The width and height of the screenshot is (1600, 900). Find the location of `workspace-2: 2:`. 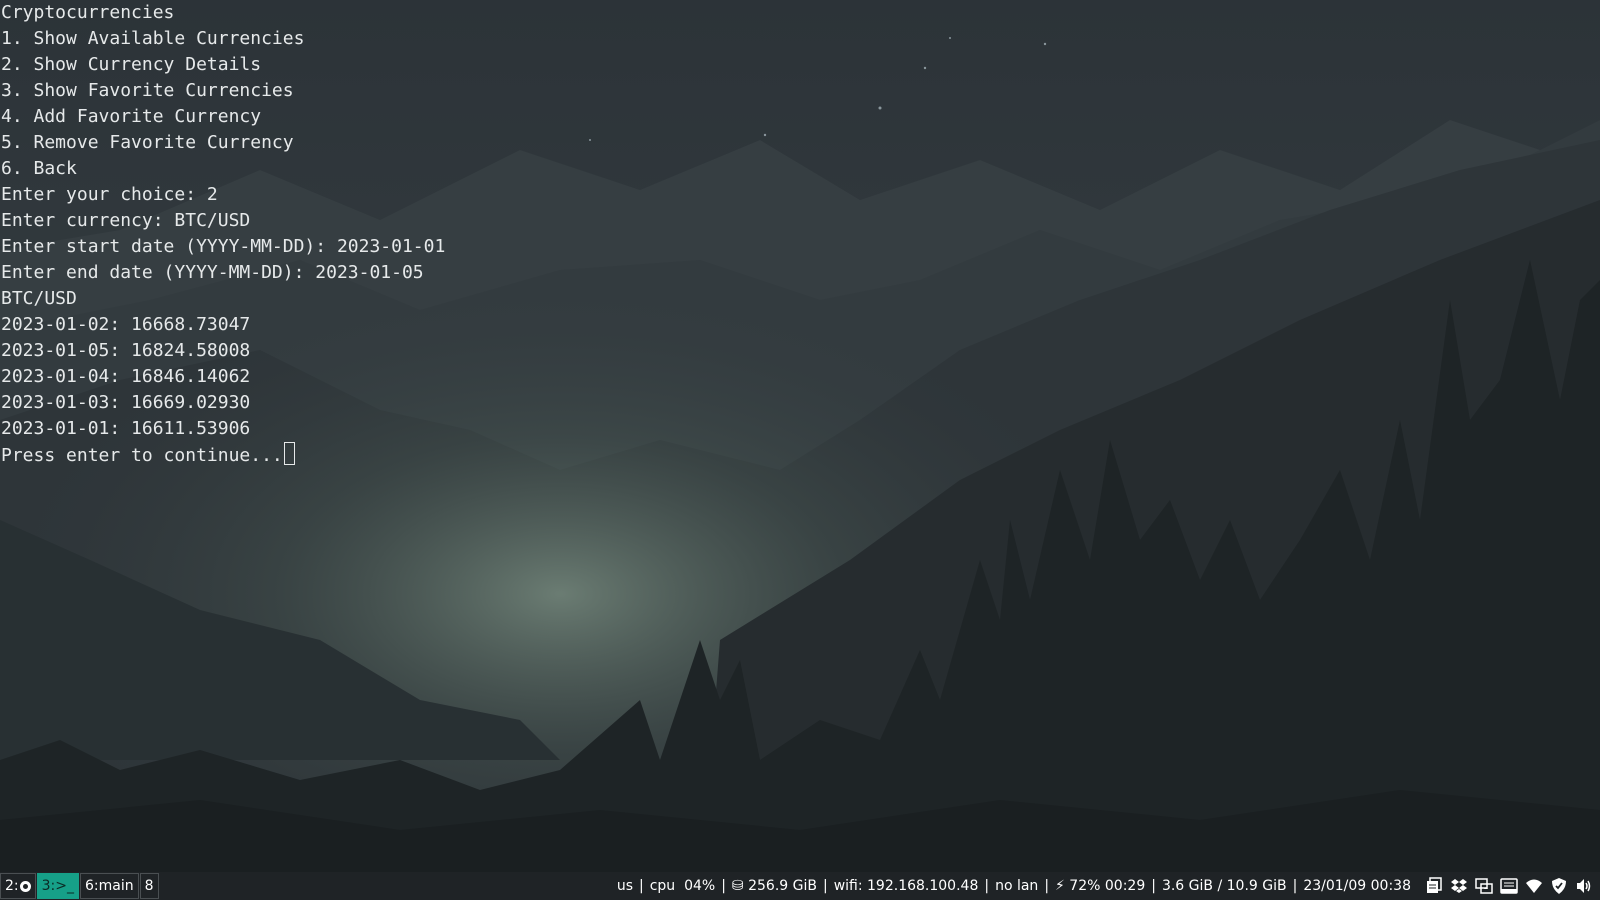

workspace-2: 2: is located at coordinates (18, 886).